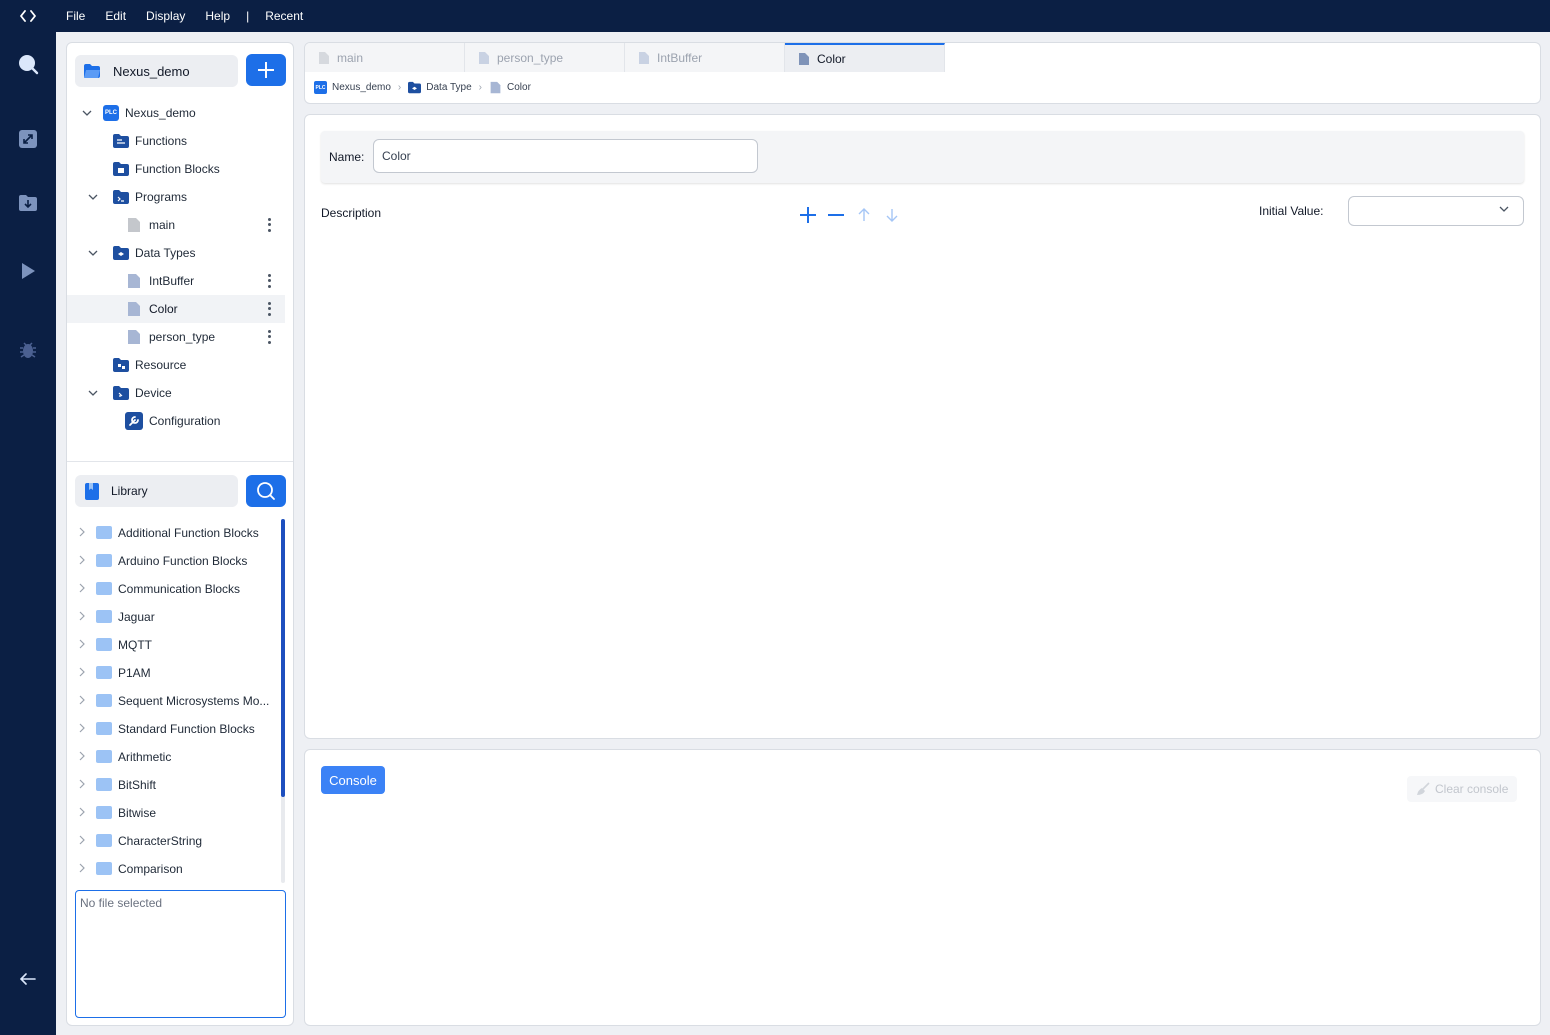 Image resolution: width=1550 pixels, height=1035 pixels. What do you see at coordinates (266, 70) in the screenshot?
I see `add-button` at bounding box center [266, 70].